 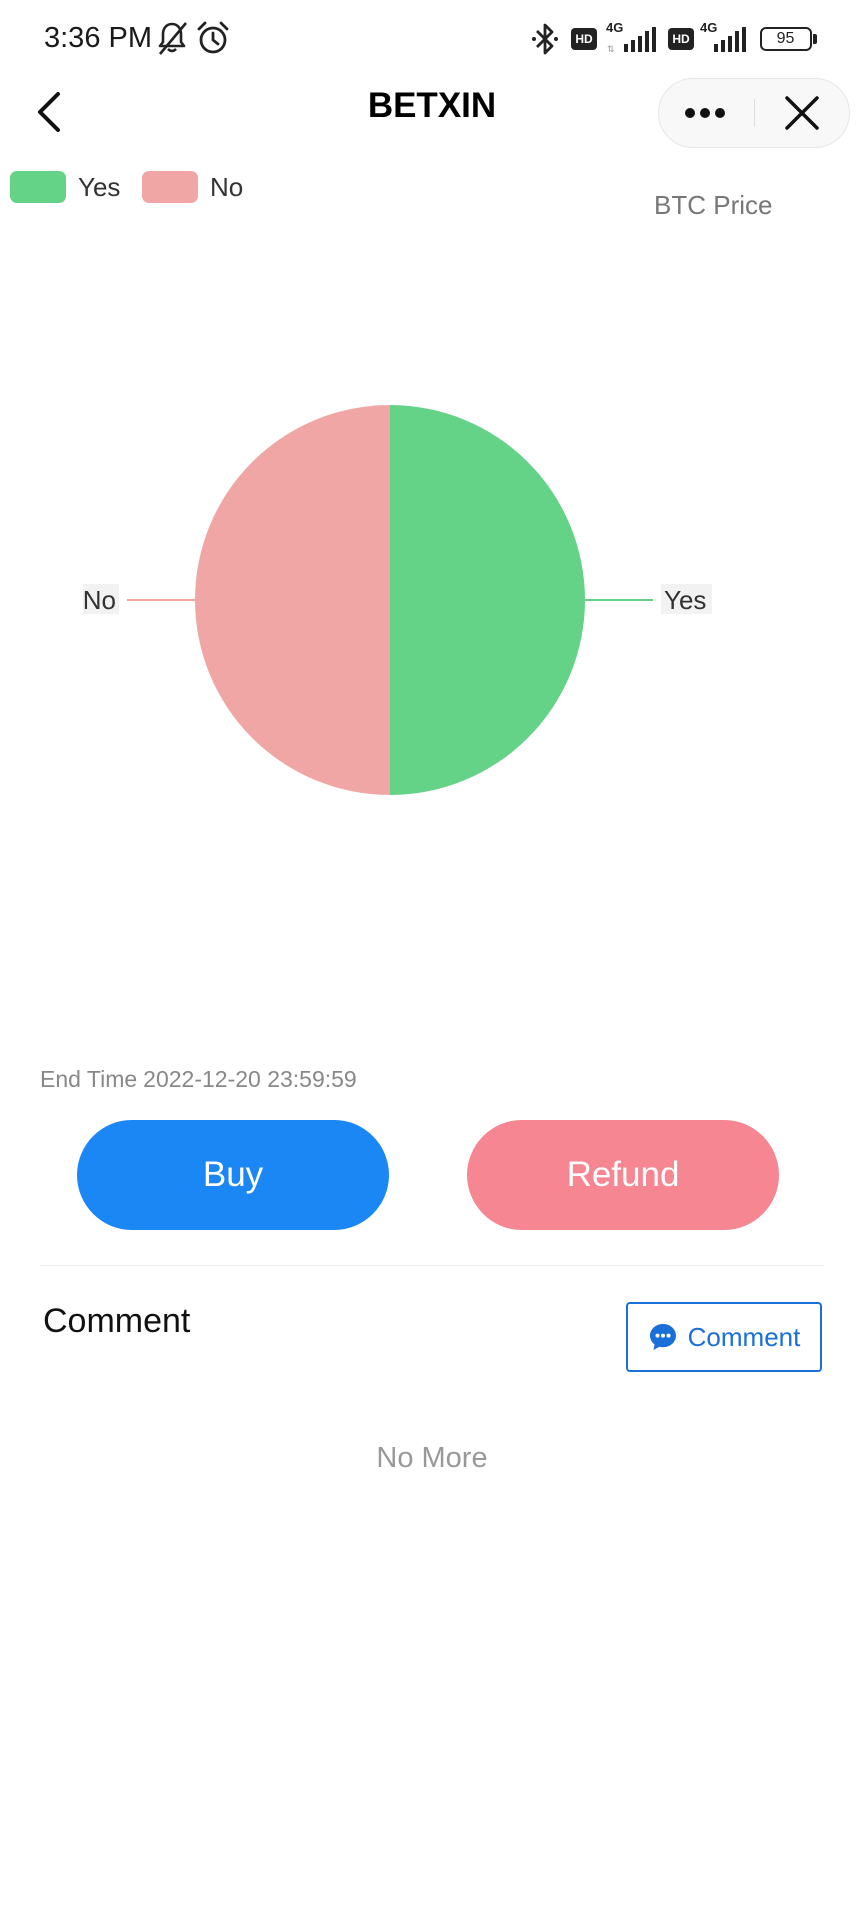 I want to click on signal-icon: ⇅, so click(x=631, y=40).